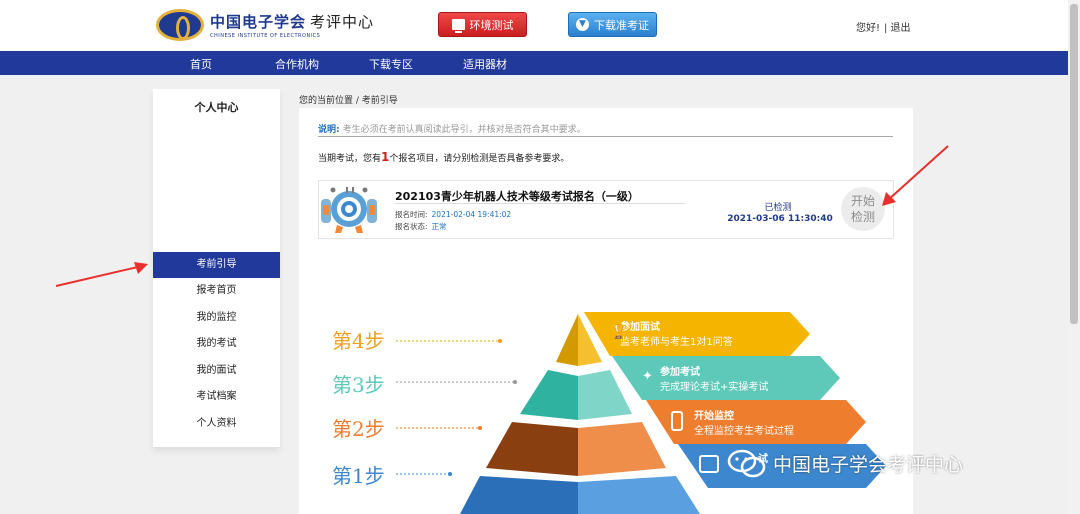 This screenshot has height=514, width=1080. What do you see at coordinates (265, 36) in the screenshot?
I see `logo-english: CHINESE INSTITUTE OF ELECTRONICS` at bounding box center [265, 36].